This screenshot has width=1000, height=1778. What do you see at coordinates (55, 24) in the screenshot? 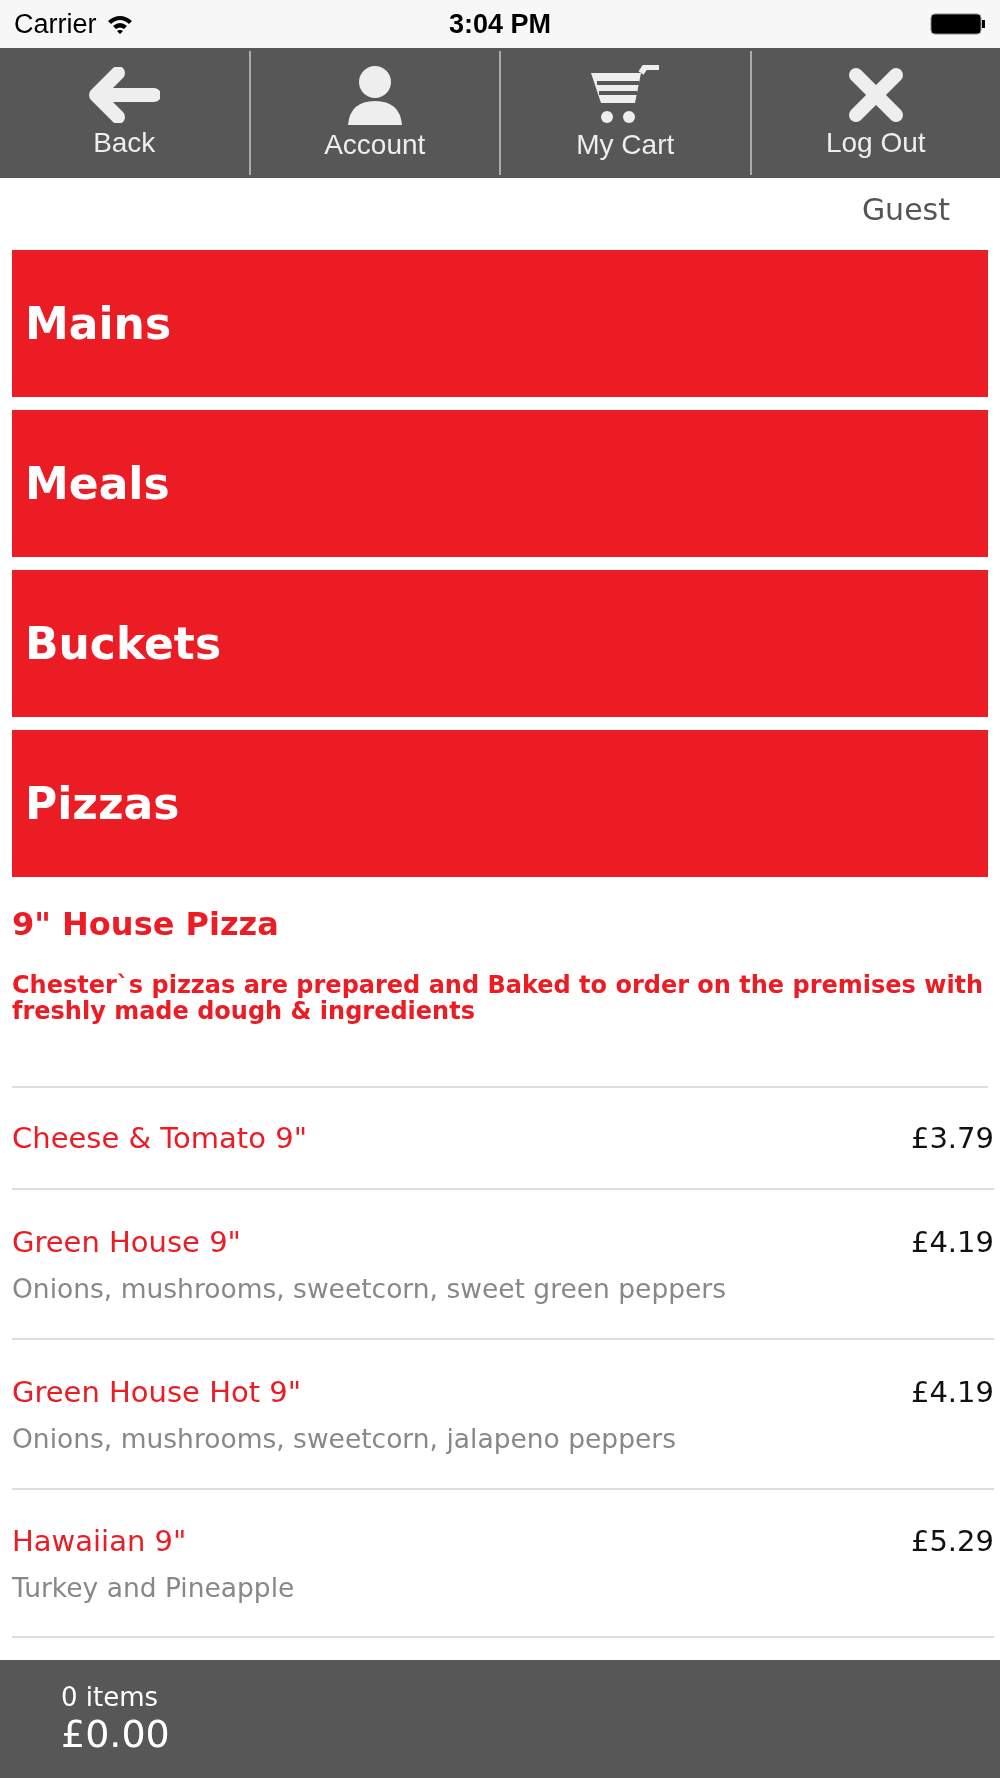
I see `carrier-label: Carrier` at bounding box center [55, 24].